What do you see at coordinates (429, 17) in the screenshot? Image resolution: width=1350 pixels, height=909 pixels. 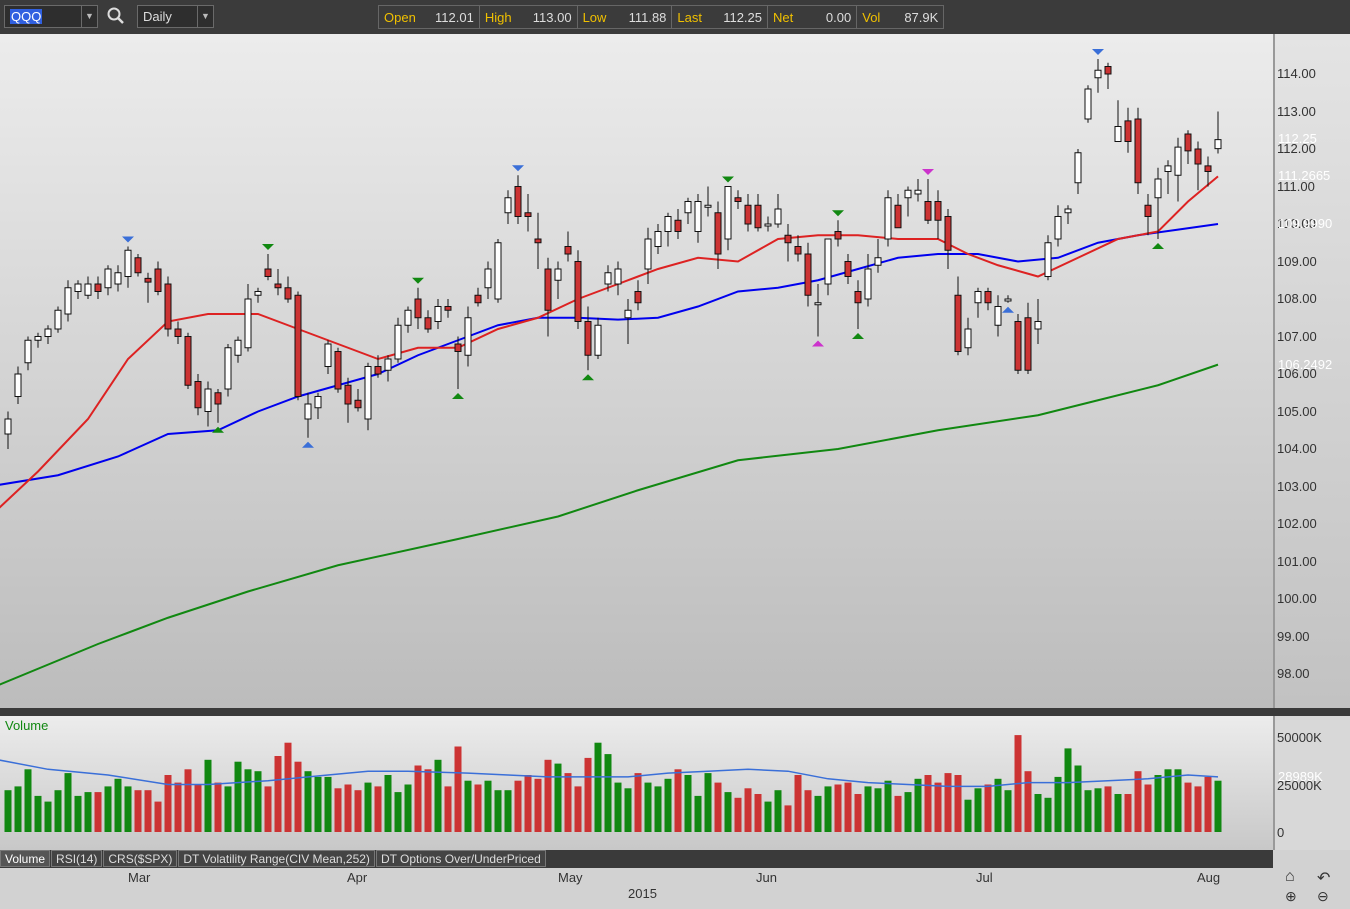 I see `quote-open: Open 112.01` at bounding box center [429, 17].